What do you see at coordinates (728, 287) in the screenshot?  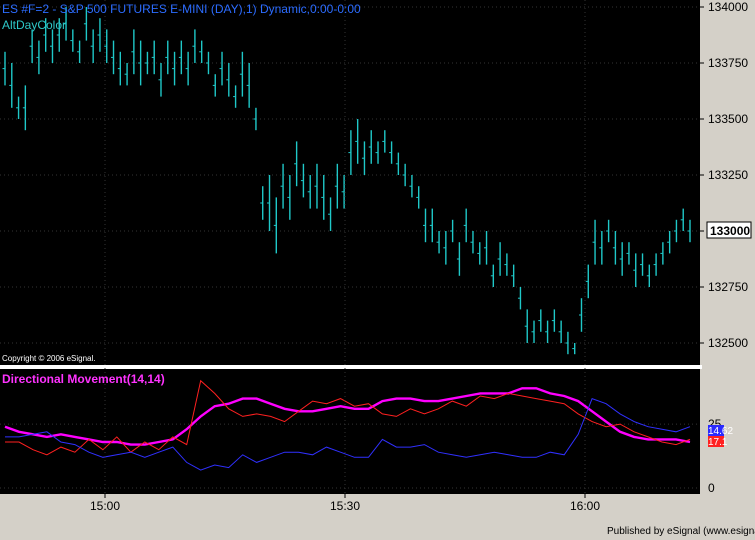 I see `price-tick-label: 132750` at bounding box center [728, 287].